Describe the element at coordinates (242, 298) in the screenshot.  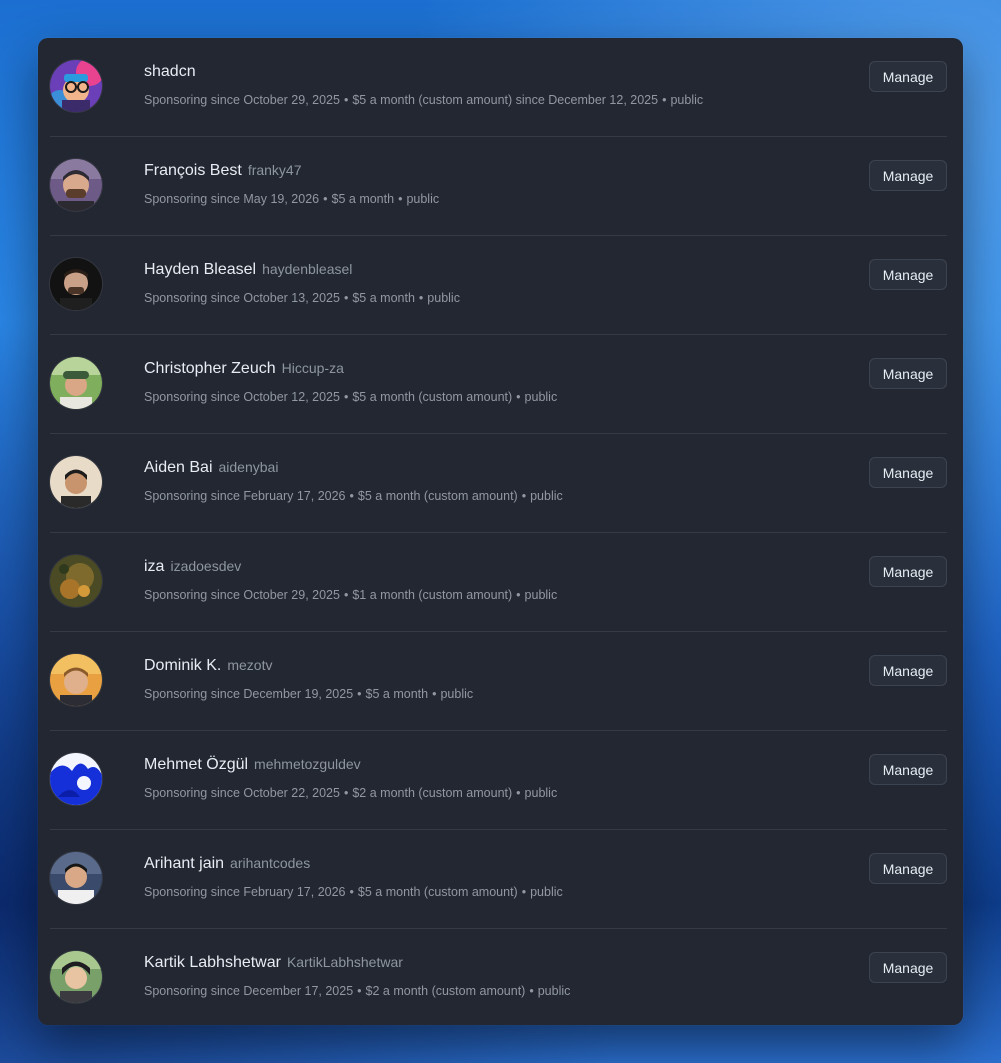
I see `sponsor-since: Sponsoring since October 13, 2025` at that location.